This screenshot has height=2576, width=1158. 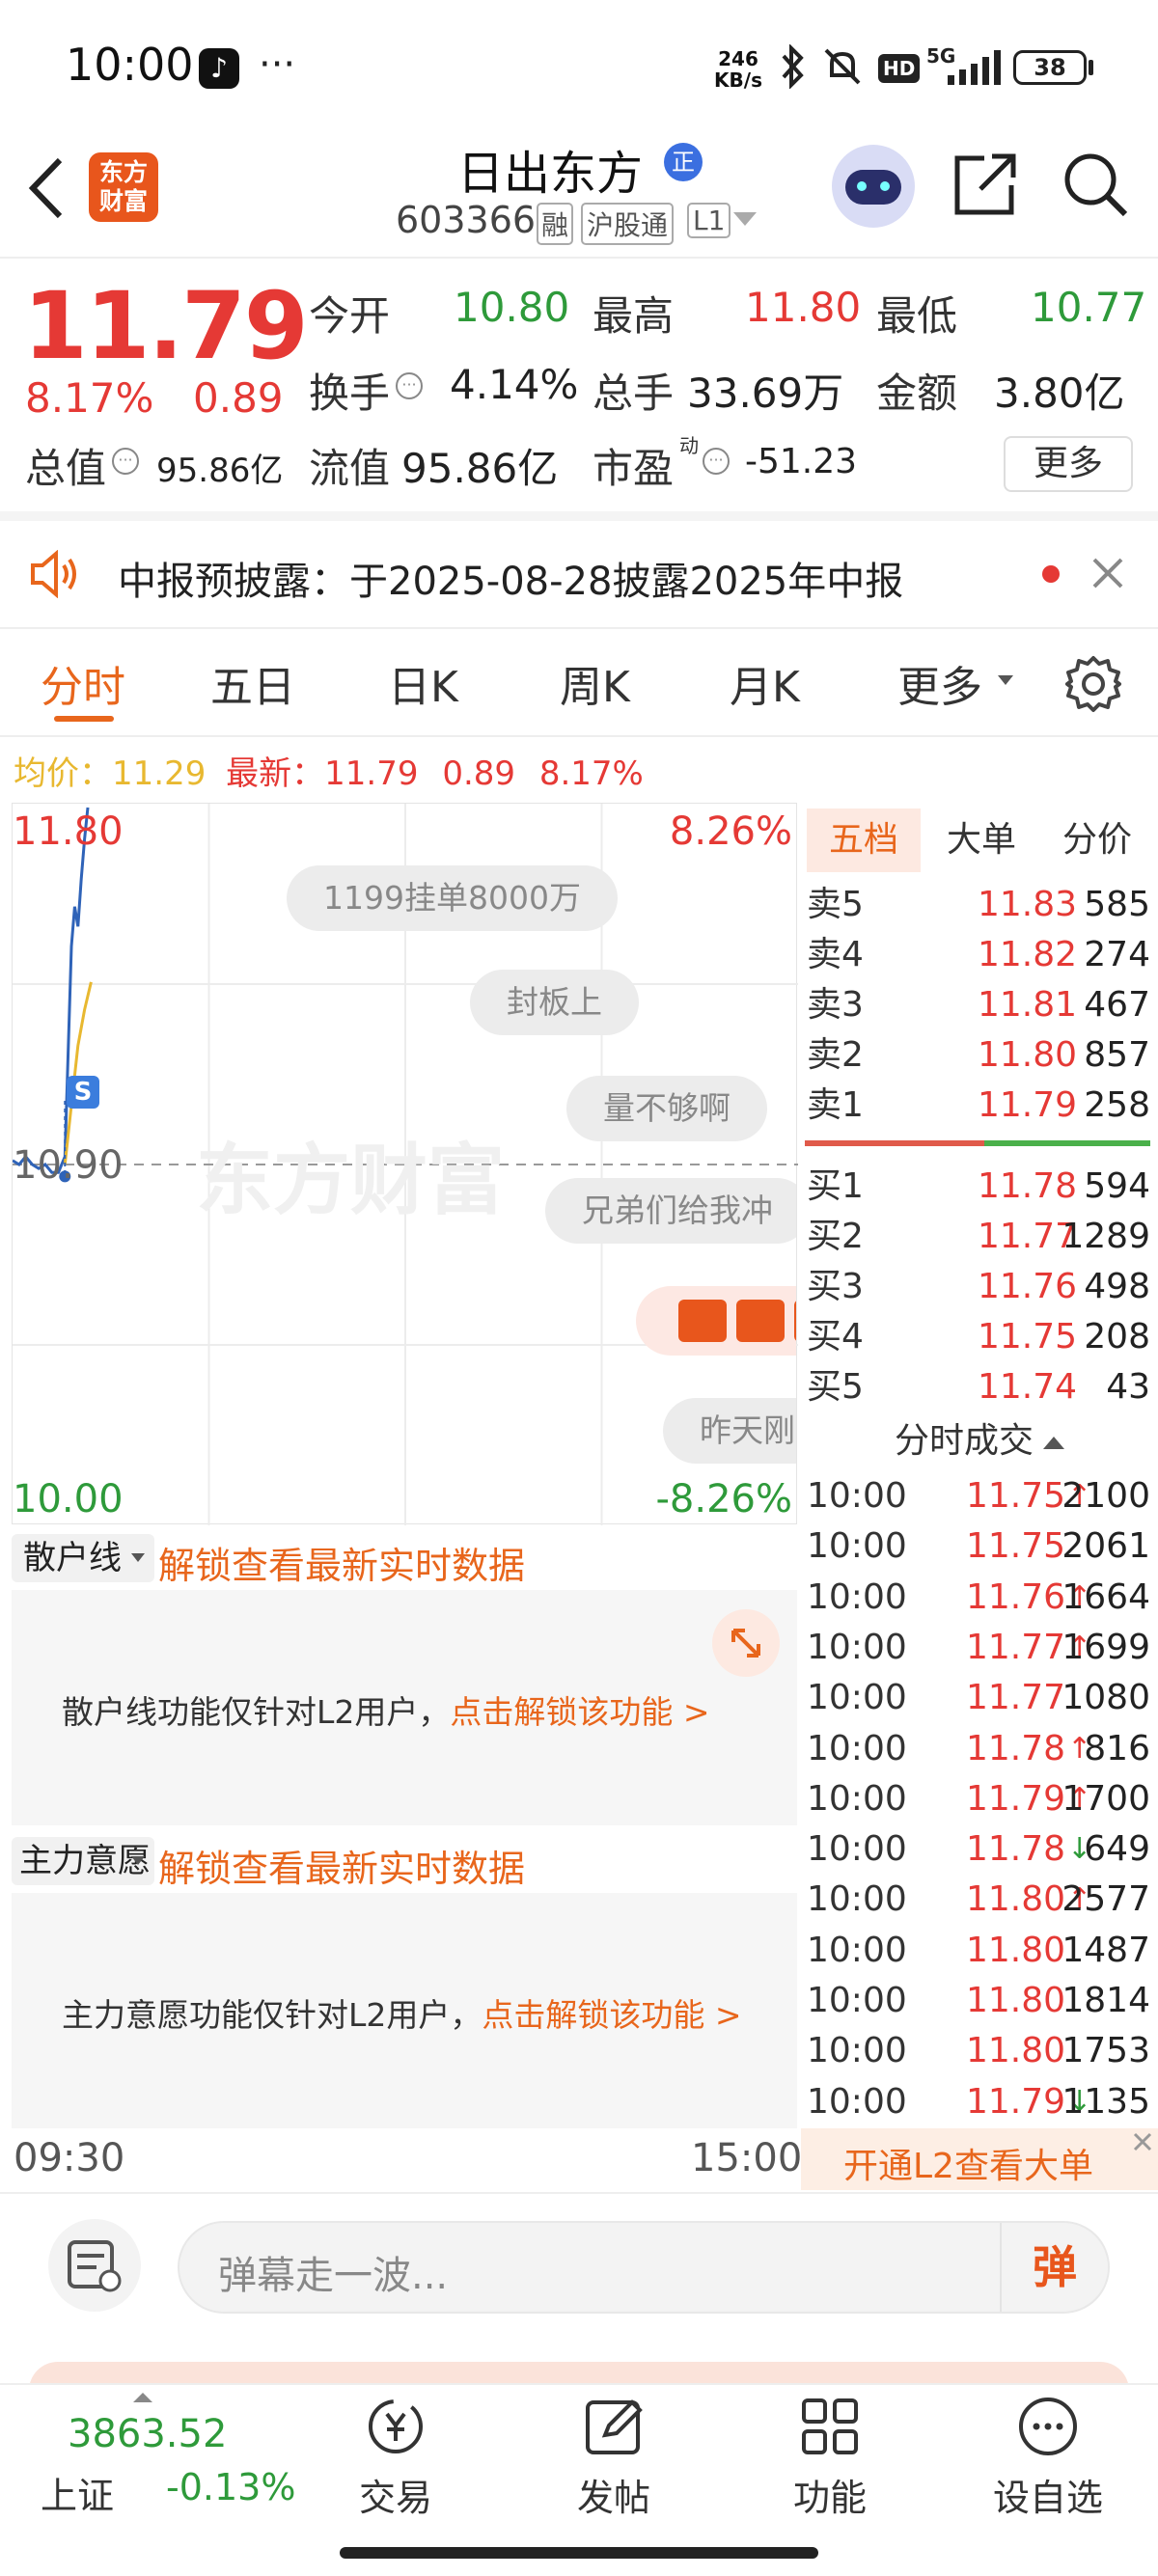 I want to click on zhuli-unlock-link: 点击解锁该功能 >, so click(x=611, y=2015).